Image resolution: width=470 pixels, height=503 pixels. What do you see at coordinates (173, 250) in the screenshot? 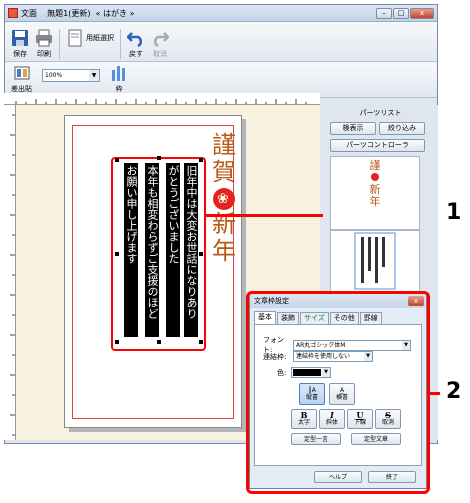
I see `text-column: がとうございました` at bounding box center [173, 250].